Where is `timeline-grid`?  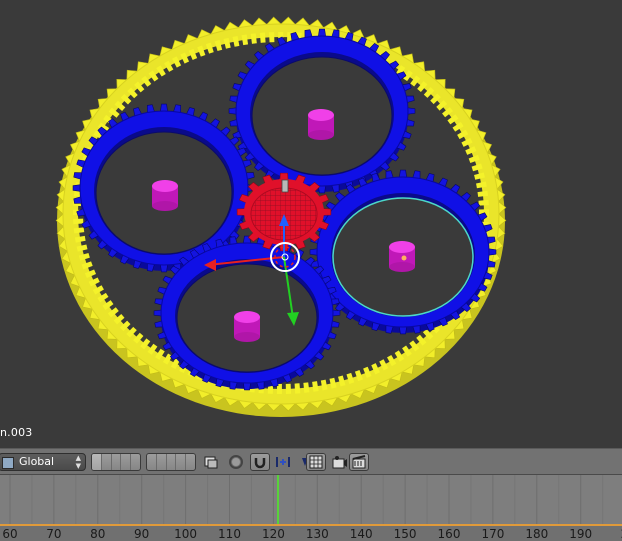
timeline-grid is located at coordinates (306, 499).